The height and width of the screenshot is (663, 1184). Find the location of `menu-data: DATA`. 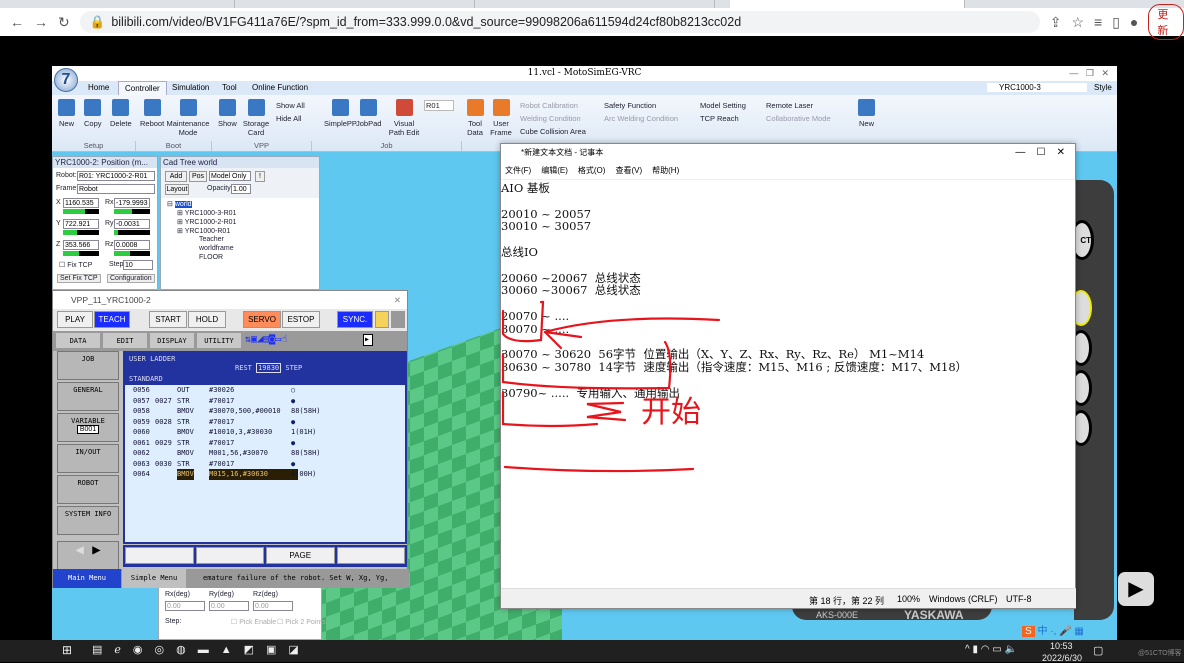

menu-data: DATA is located at coordinates (78, 340).